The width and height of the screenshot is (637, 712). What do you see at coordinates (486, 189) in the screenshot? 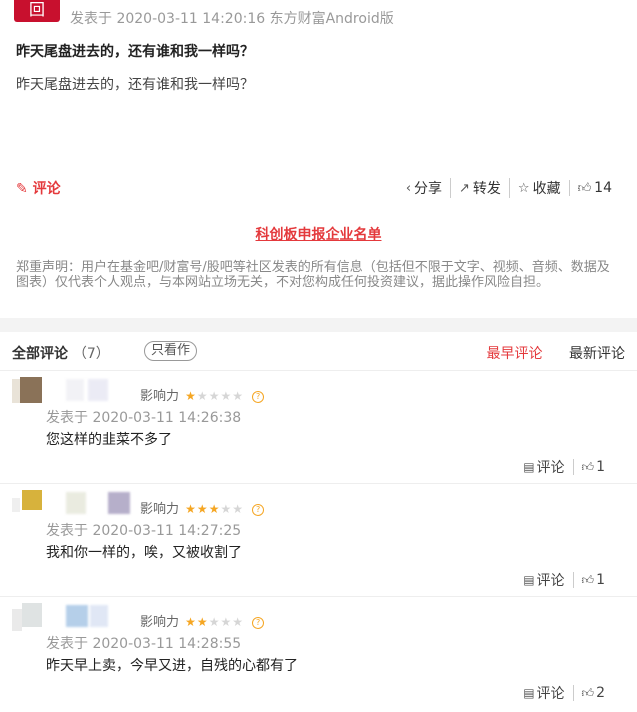
I see `forward-label: 转发` at bounding box center [486, 189].